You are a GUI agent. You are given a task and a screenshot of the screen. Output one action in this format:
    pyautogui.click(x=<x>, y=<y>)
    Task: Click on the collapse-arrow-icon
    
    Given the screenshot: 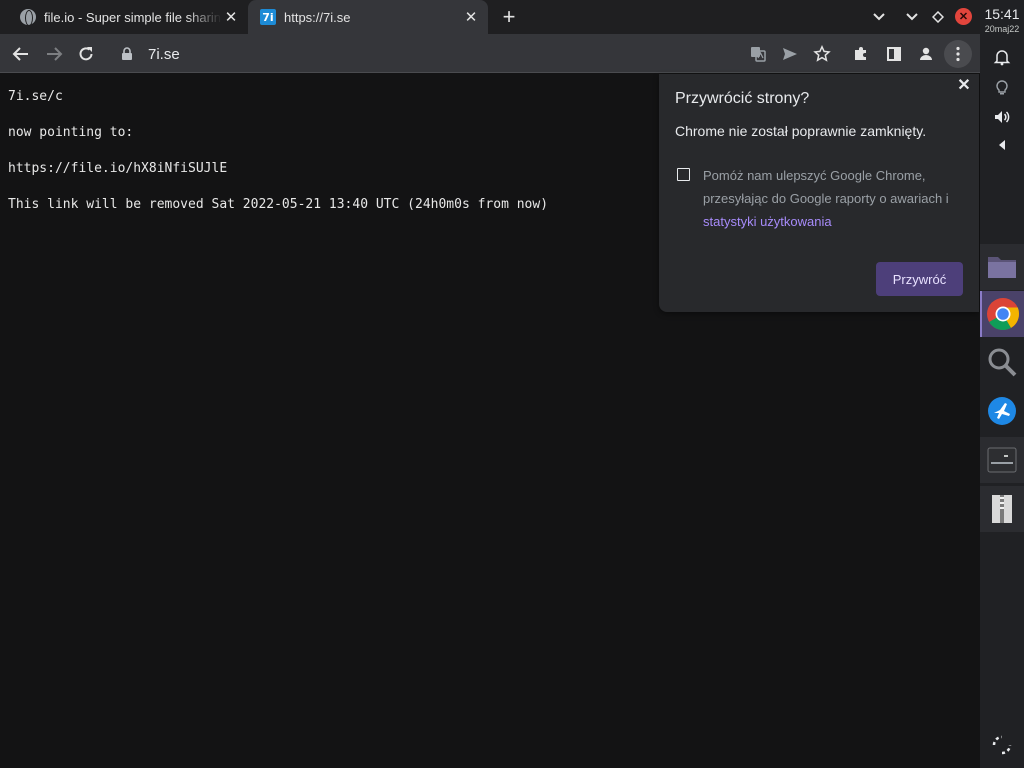 What is the action you would take?
    pyautogui.click(x=1002, y=145)
    